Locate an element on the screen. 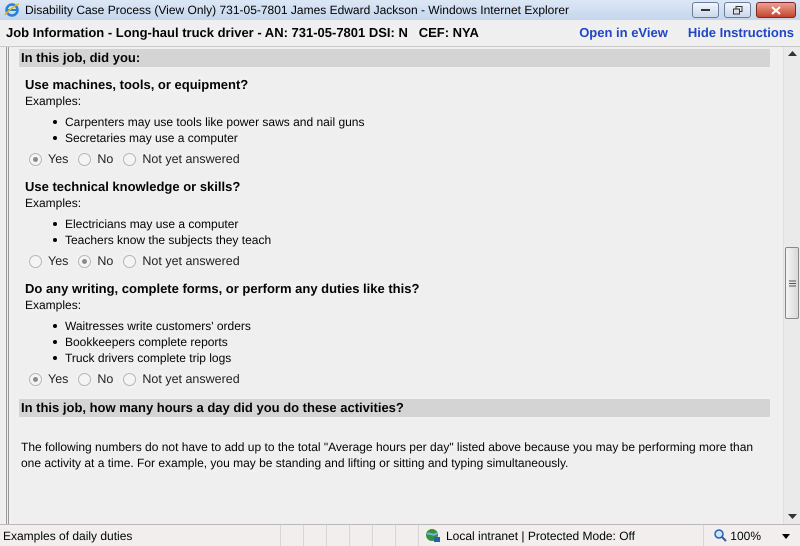  section-heading: In this job, did you: is located at coordinates (394, 58).